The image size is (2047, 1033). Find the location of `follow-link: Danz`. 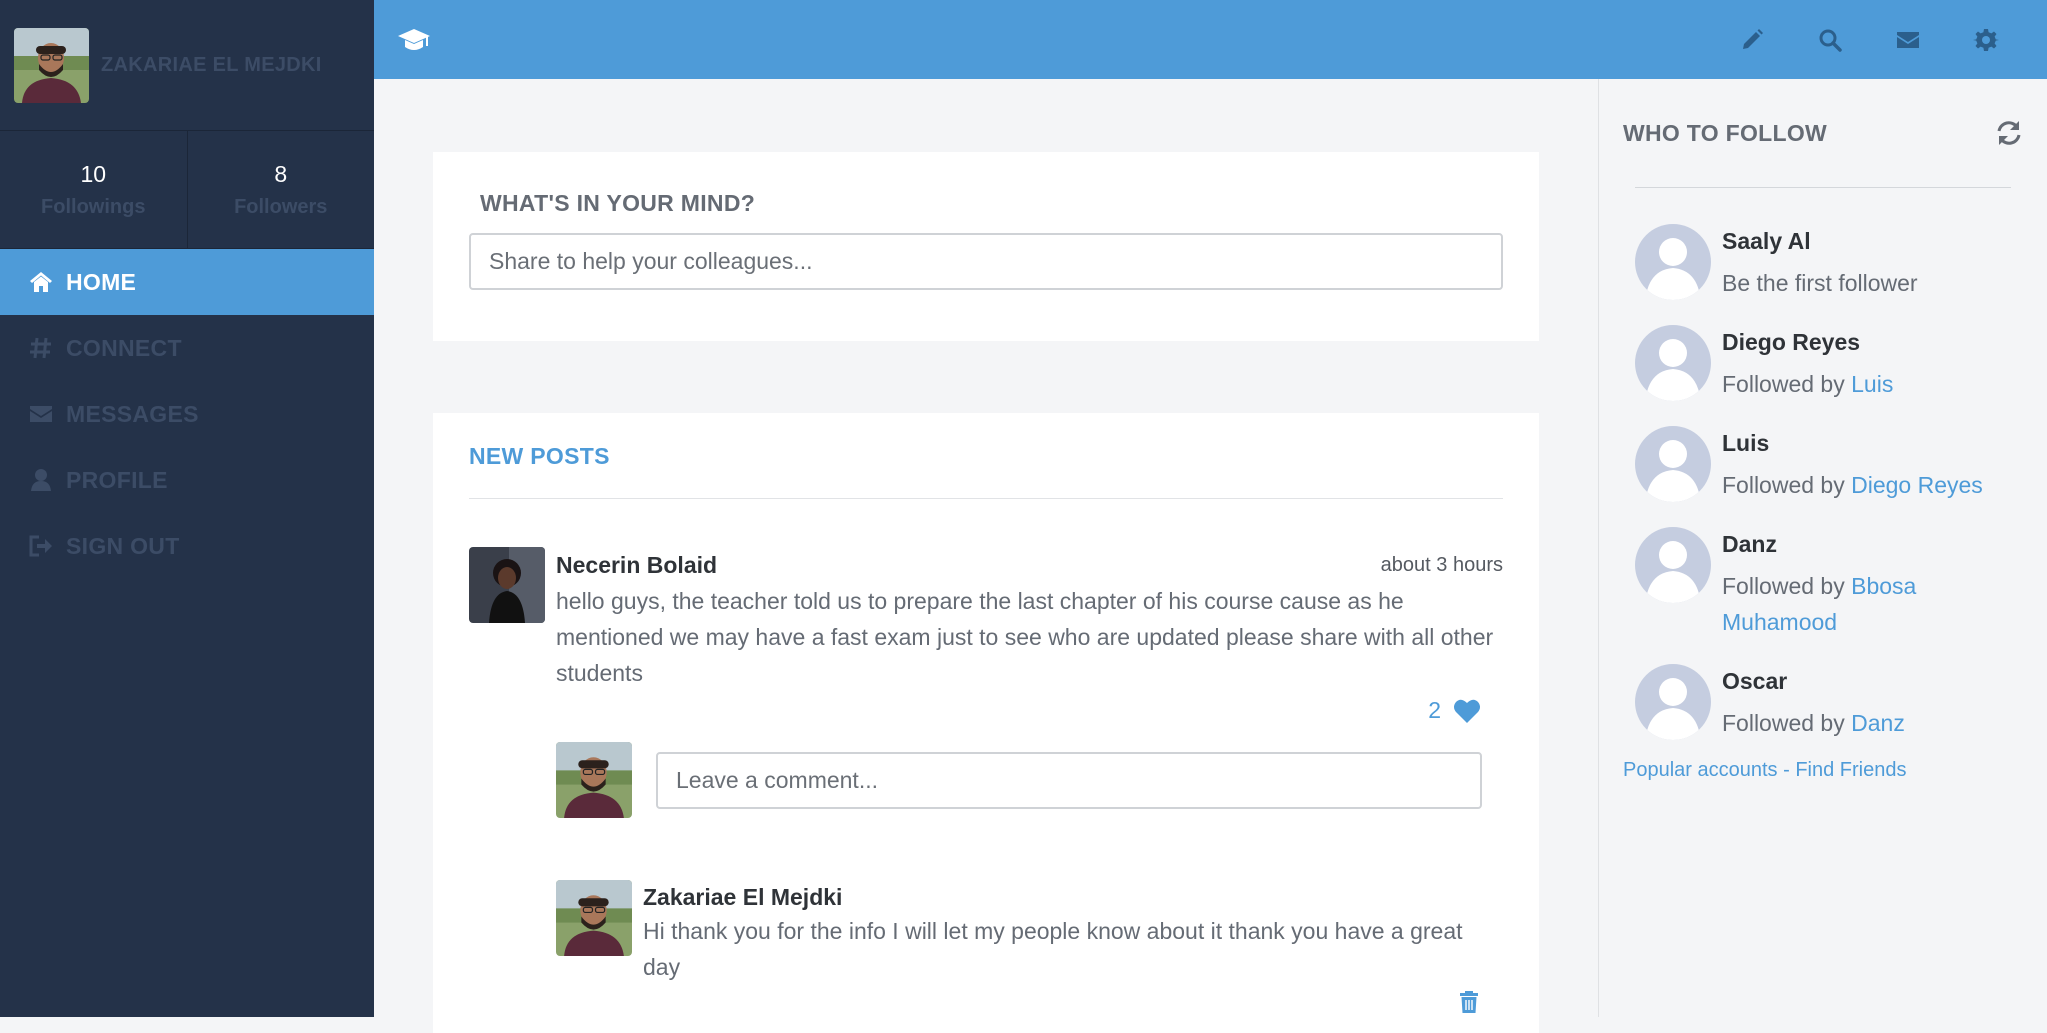

follow-link: Danz is located at coordinates (1878, 723).